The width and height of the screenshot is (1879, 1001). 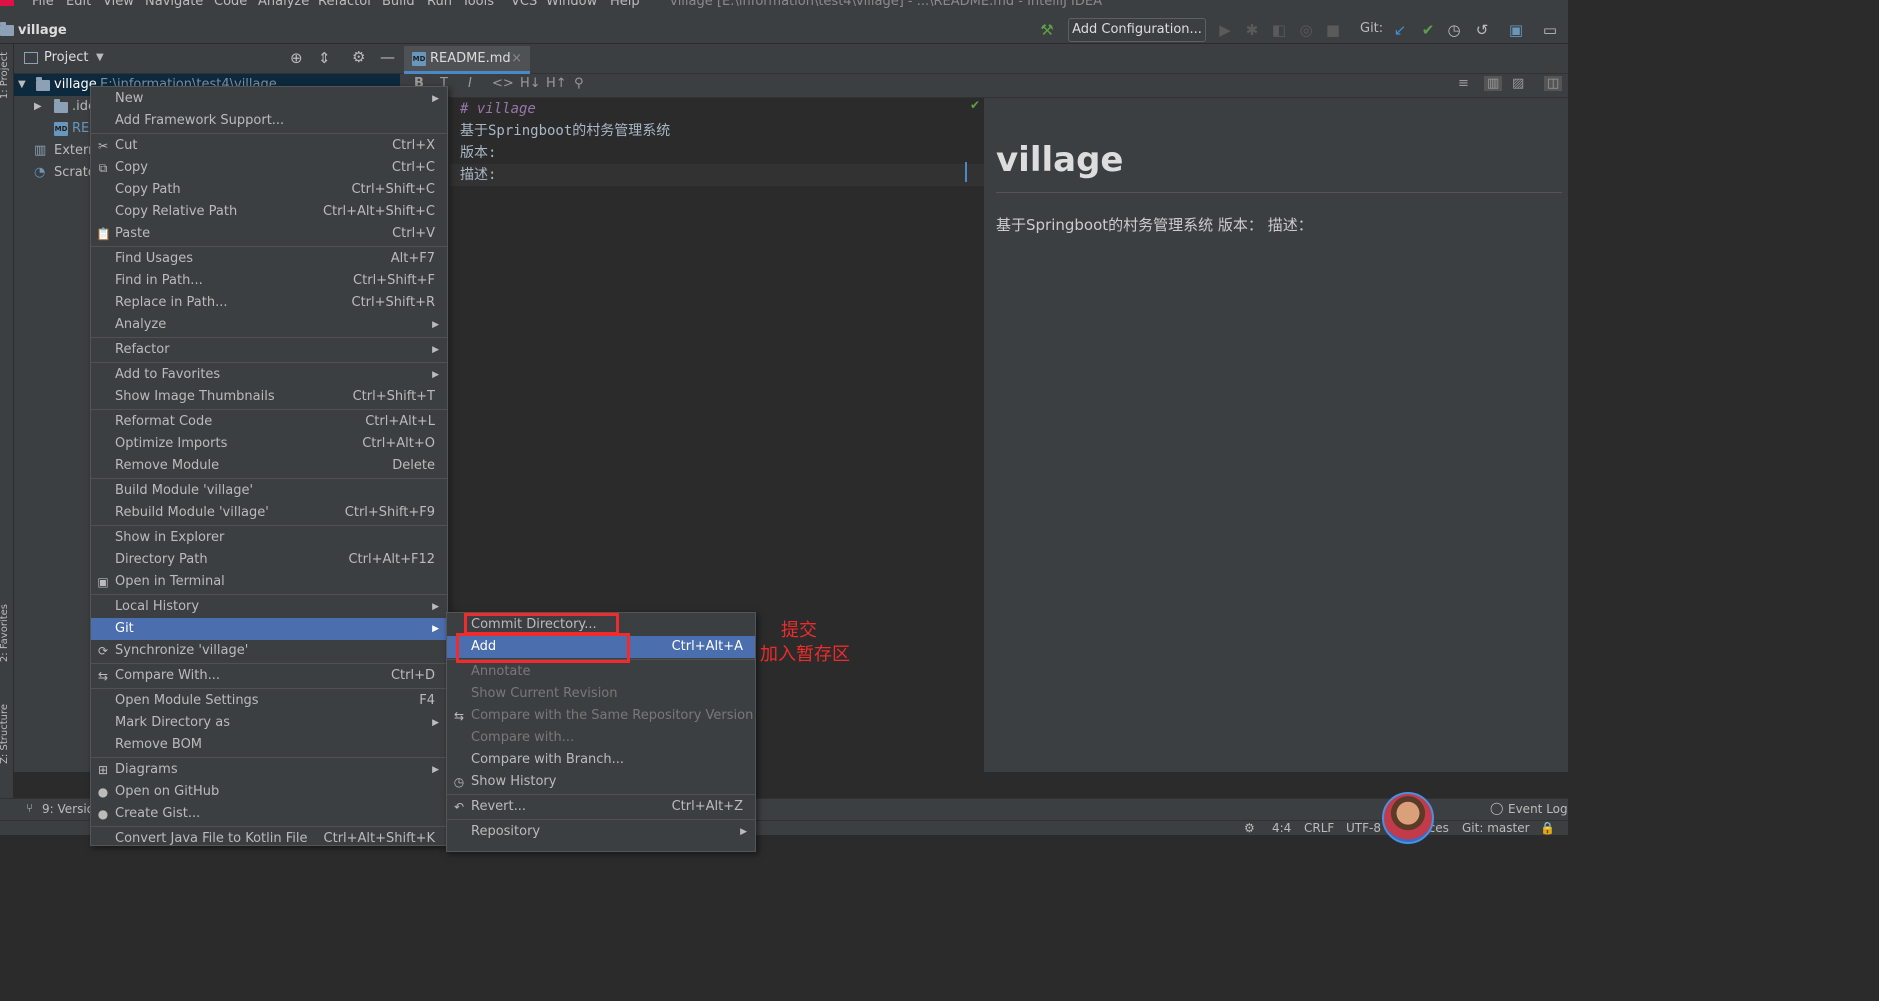 What do you see at coordinates (42, 30) in the screenshot?
I see `breadcrumb-village: village` at bounding box center [42, 30].